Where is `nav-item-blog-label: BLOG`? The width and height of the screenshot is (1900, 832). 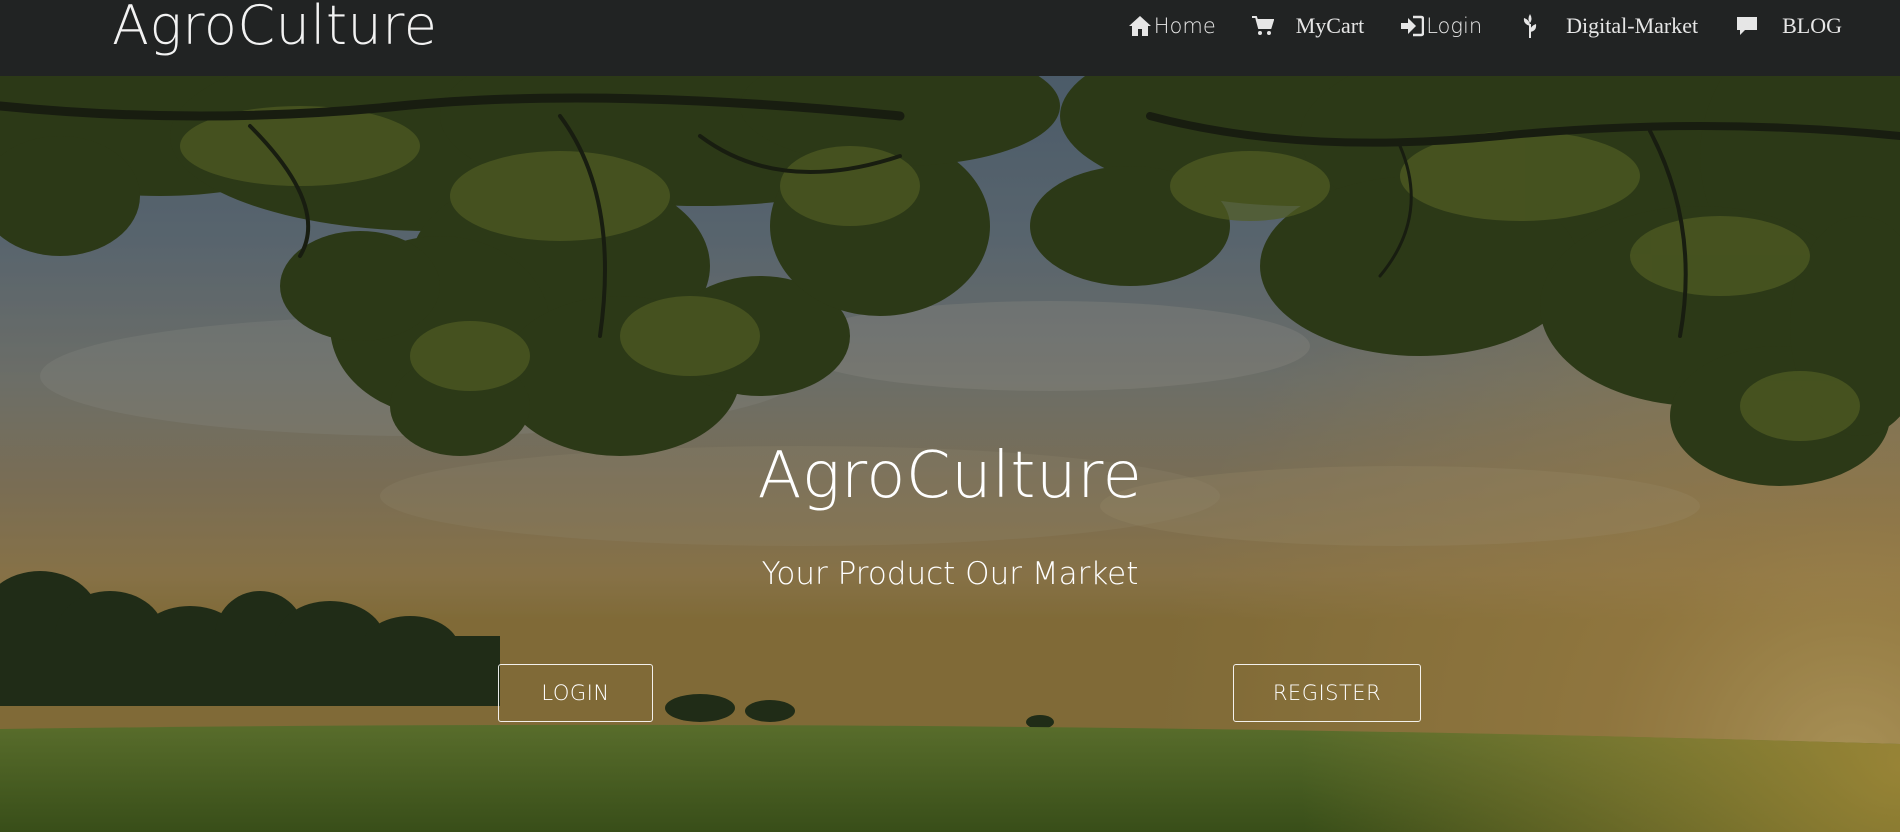
nav-item-blog-label: BLOG is located at coordinates (1812, 25).